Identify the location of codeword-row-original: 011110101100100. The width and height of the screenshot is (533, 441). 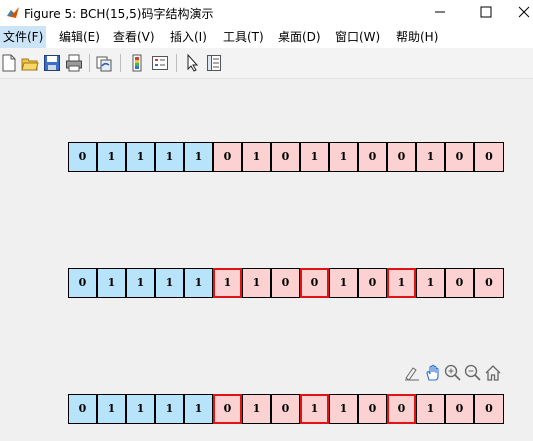
(286, 157).